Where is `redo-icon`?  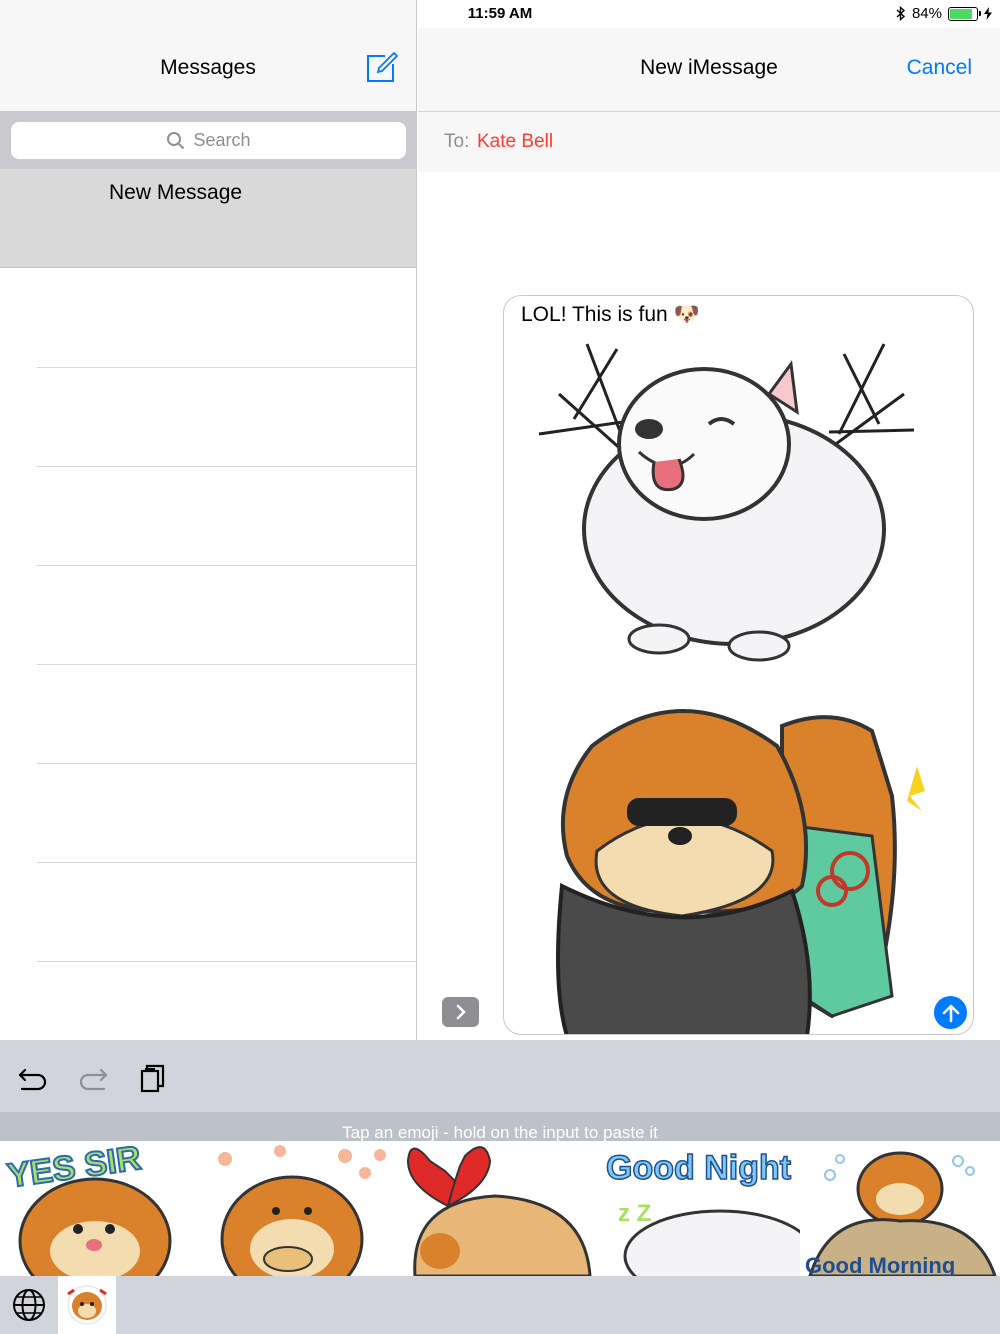 redo-icon is located at coordinates (93, 1079).